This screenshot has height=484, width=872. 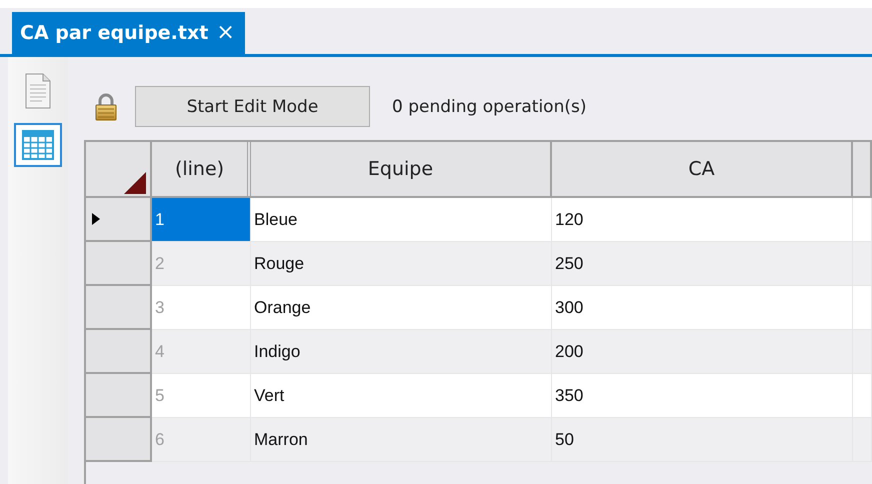 What do you see at coordinates (401, 396) in the screenshot?
I see `table-cell: Vert` at bounding box center [401, 396].